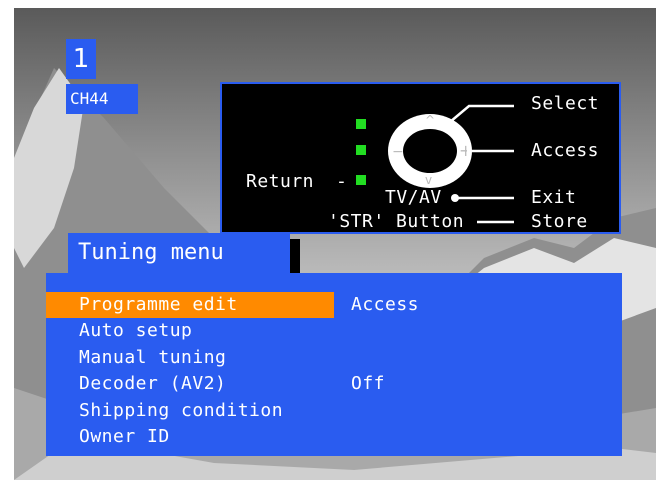  What do you see at coordinates (280, 181) in the screenshot?
I see `return-label: Return` at bounding box center [280, 181].